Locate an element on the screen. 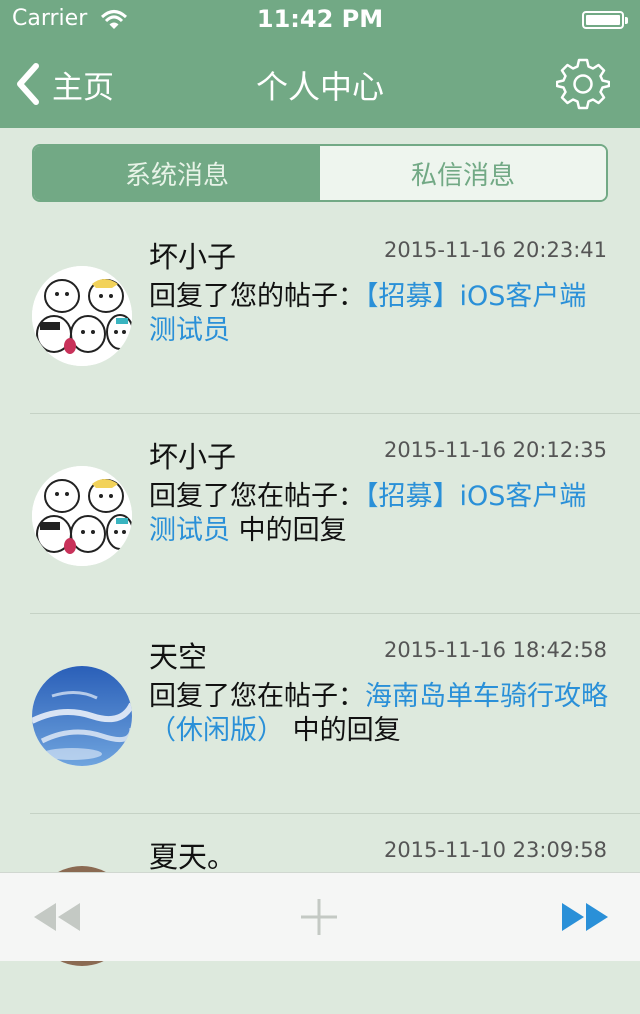 Image resolution: width=640 pixels, height=1014 pixels. rewind-button is located at coordinates (57, 917).